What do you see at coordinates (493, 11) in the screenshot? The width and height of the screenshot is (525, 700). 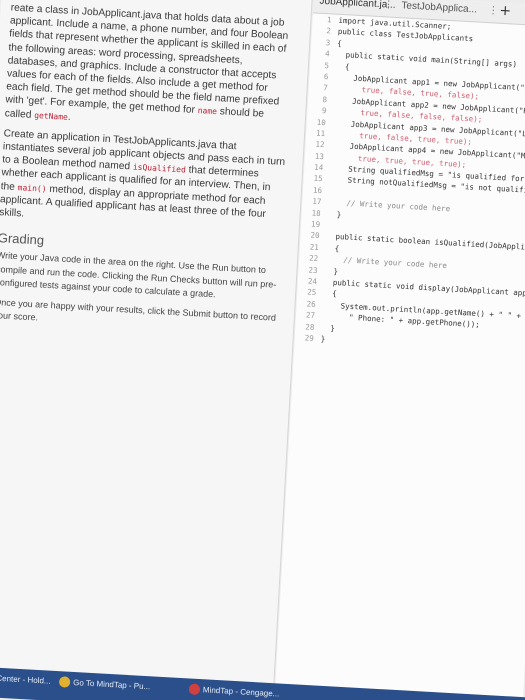 I see `tab-menu-icon-2: ⋮` at bounding box center [493, 11].